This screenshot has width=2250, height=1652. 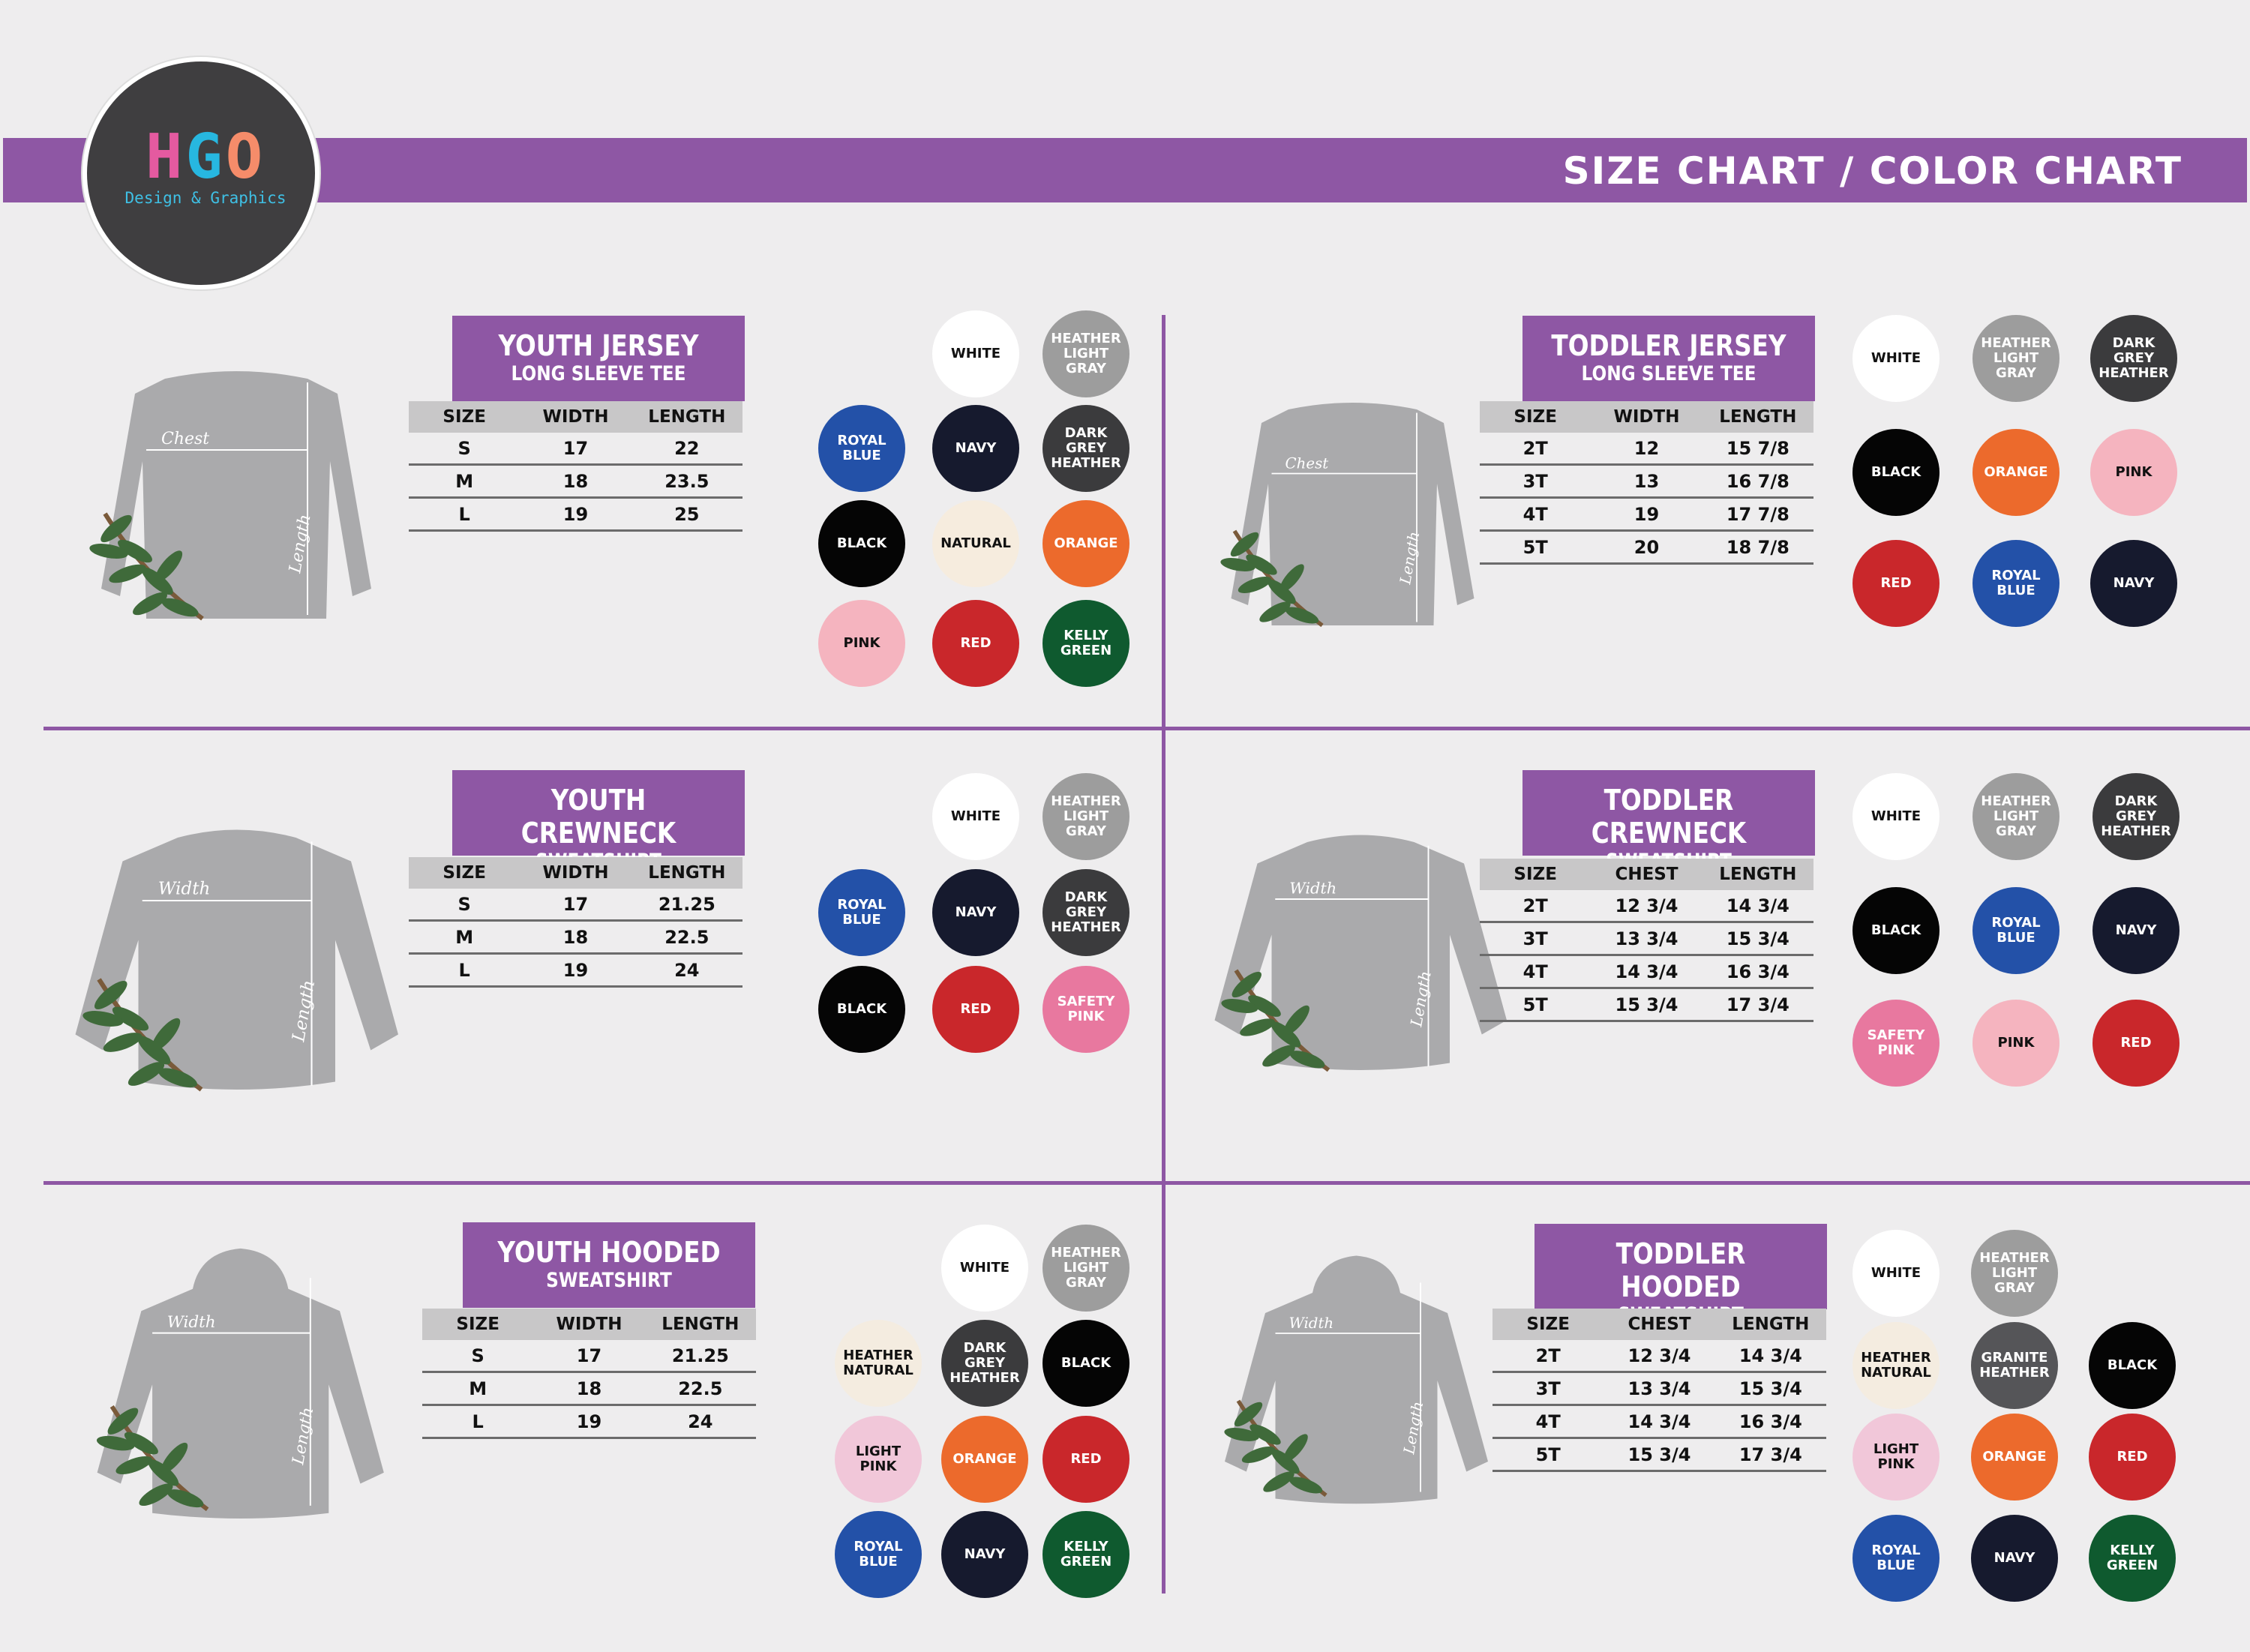 I want to click on garment-label-chest: Chest, so click(x=1307, y=463).